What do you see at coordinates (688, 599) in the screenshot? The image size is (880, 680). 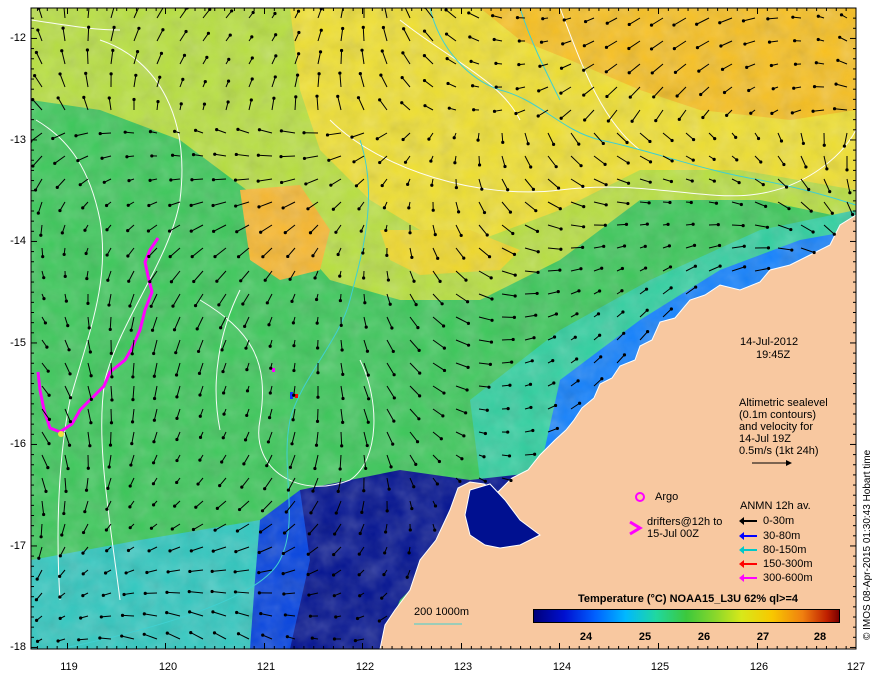 I see `colorbar-title: Temperature (°C) NOAA15_L3U 62% ql>=4` at bounding box center [688, 599].